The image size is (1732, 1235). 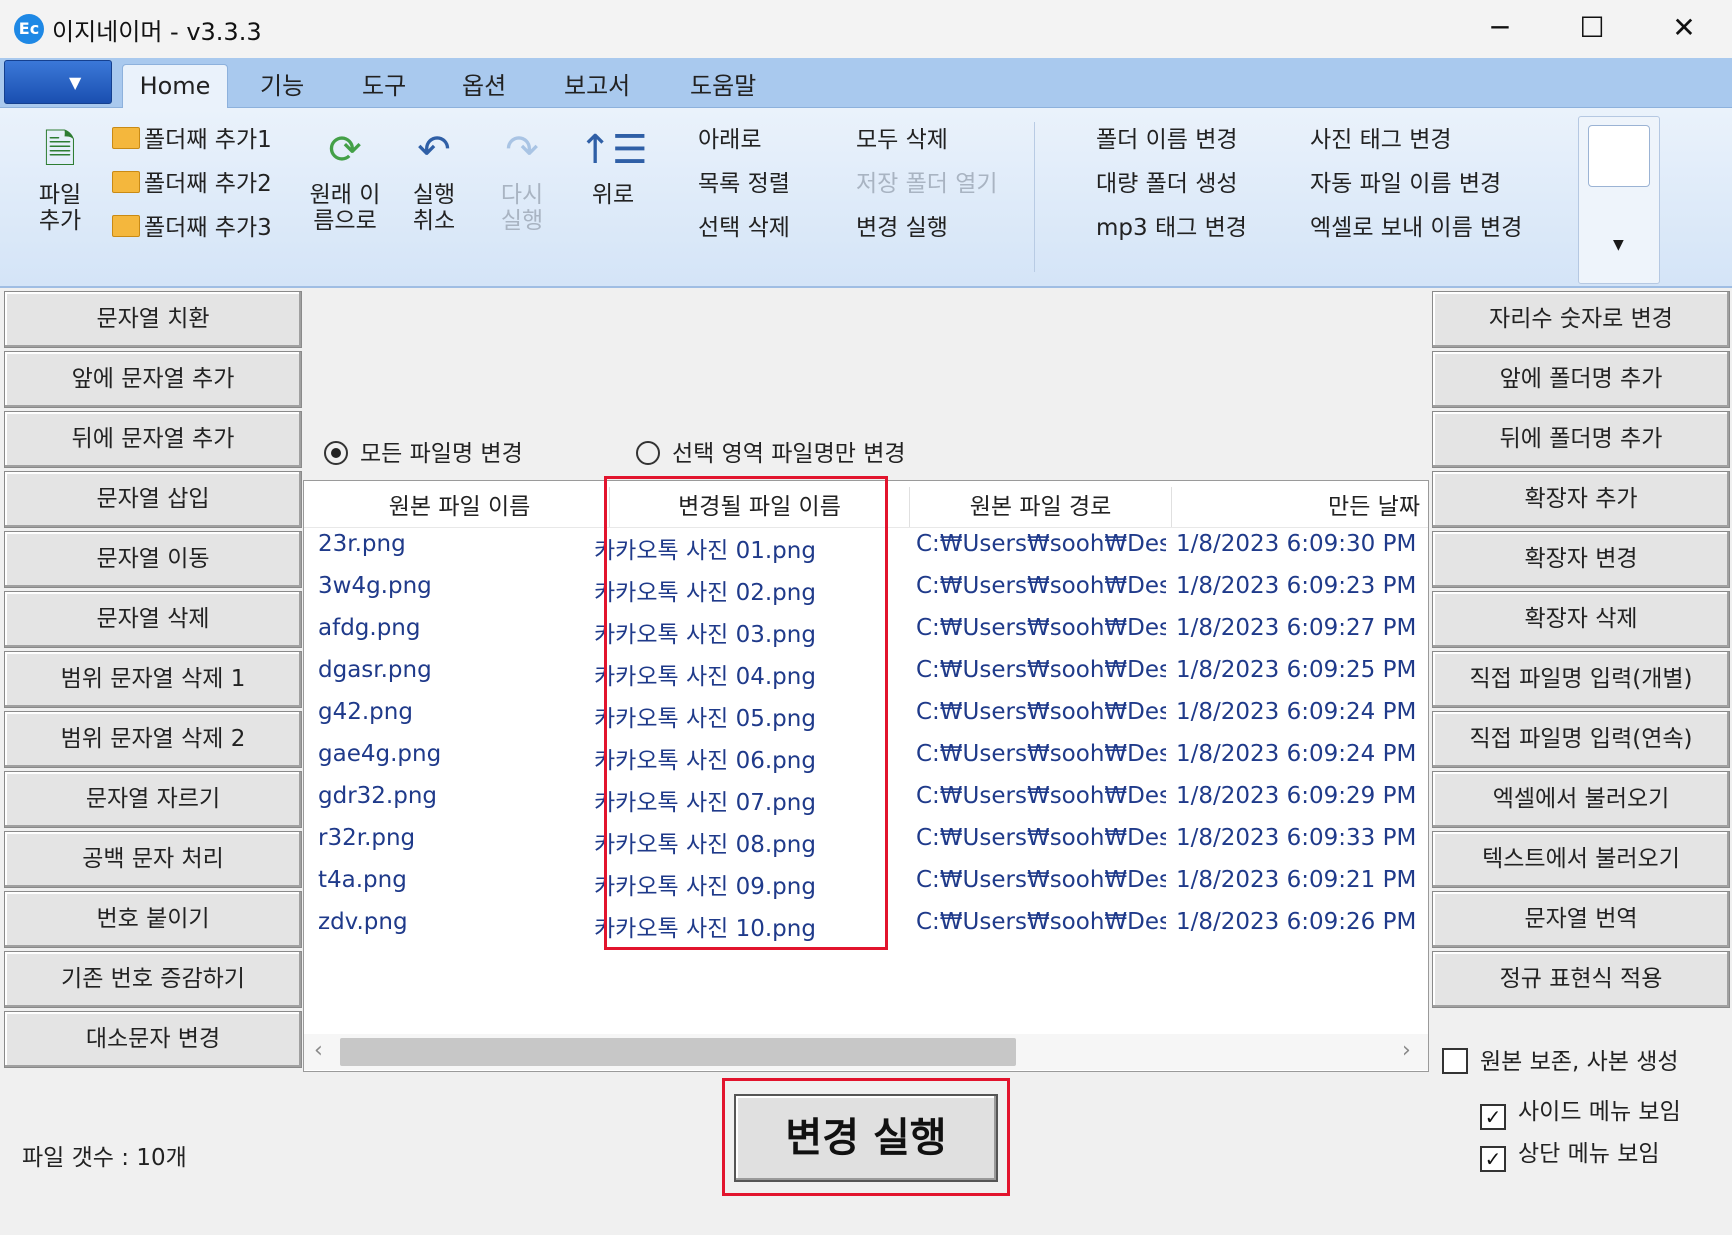 What do you see at coordinates (153, 379) in the screenshot?
I see `prepend-string-button: 앞에 문자열 추가` at bounding box center [153, 379].